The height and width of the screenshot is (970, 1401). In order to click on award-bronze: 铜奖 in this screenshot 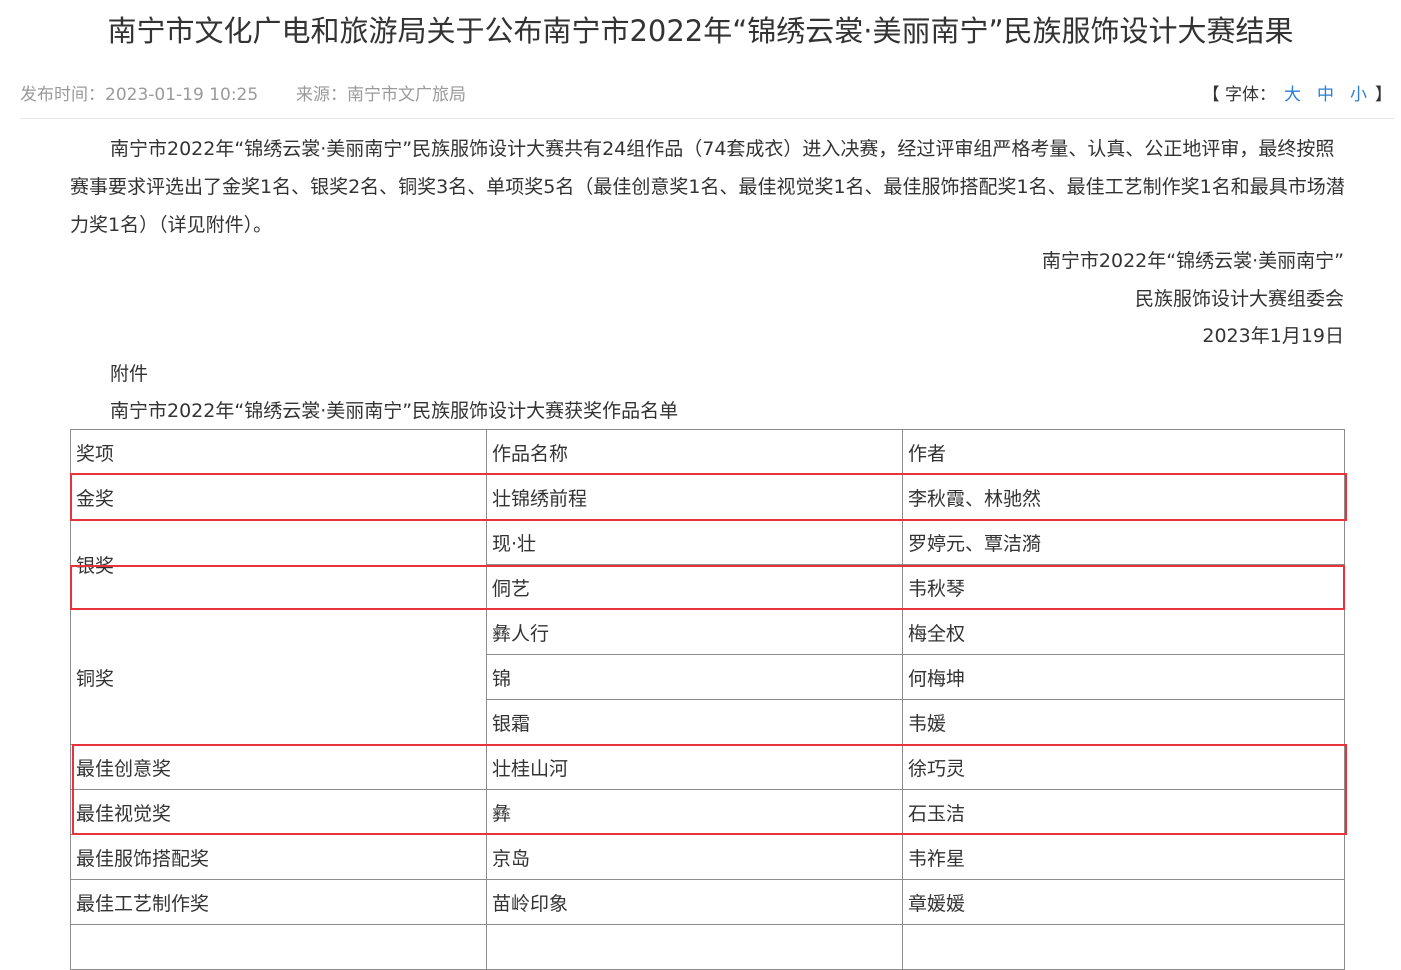, I will do `click(278, 677)`.